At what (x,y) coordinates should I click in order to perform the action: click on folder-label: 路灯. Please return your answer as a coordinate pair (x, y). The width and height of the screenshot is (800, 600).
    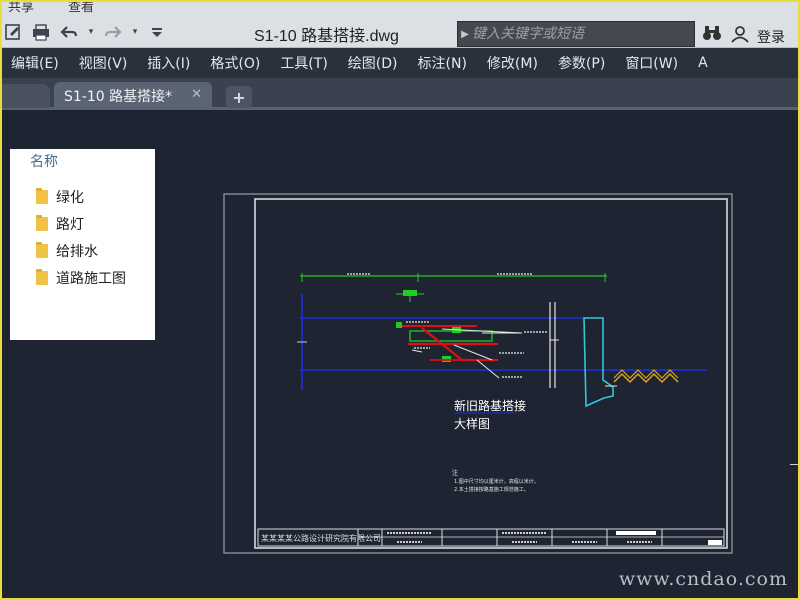
    Looking at the image, I should click on (70, 225).